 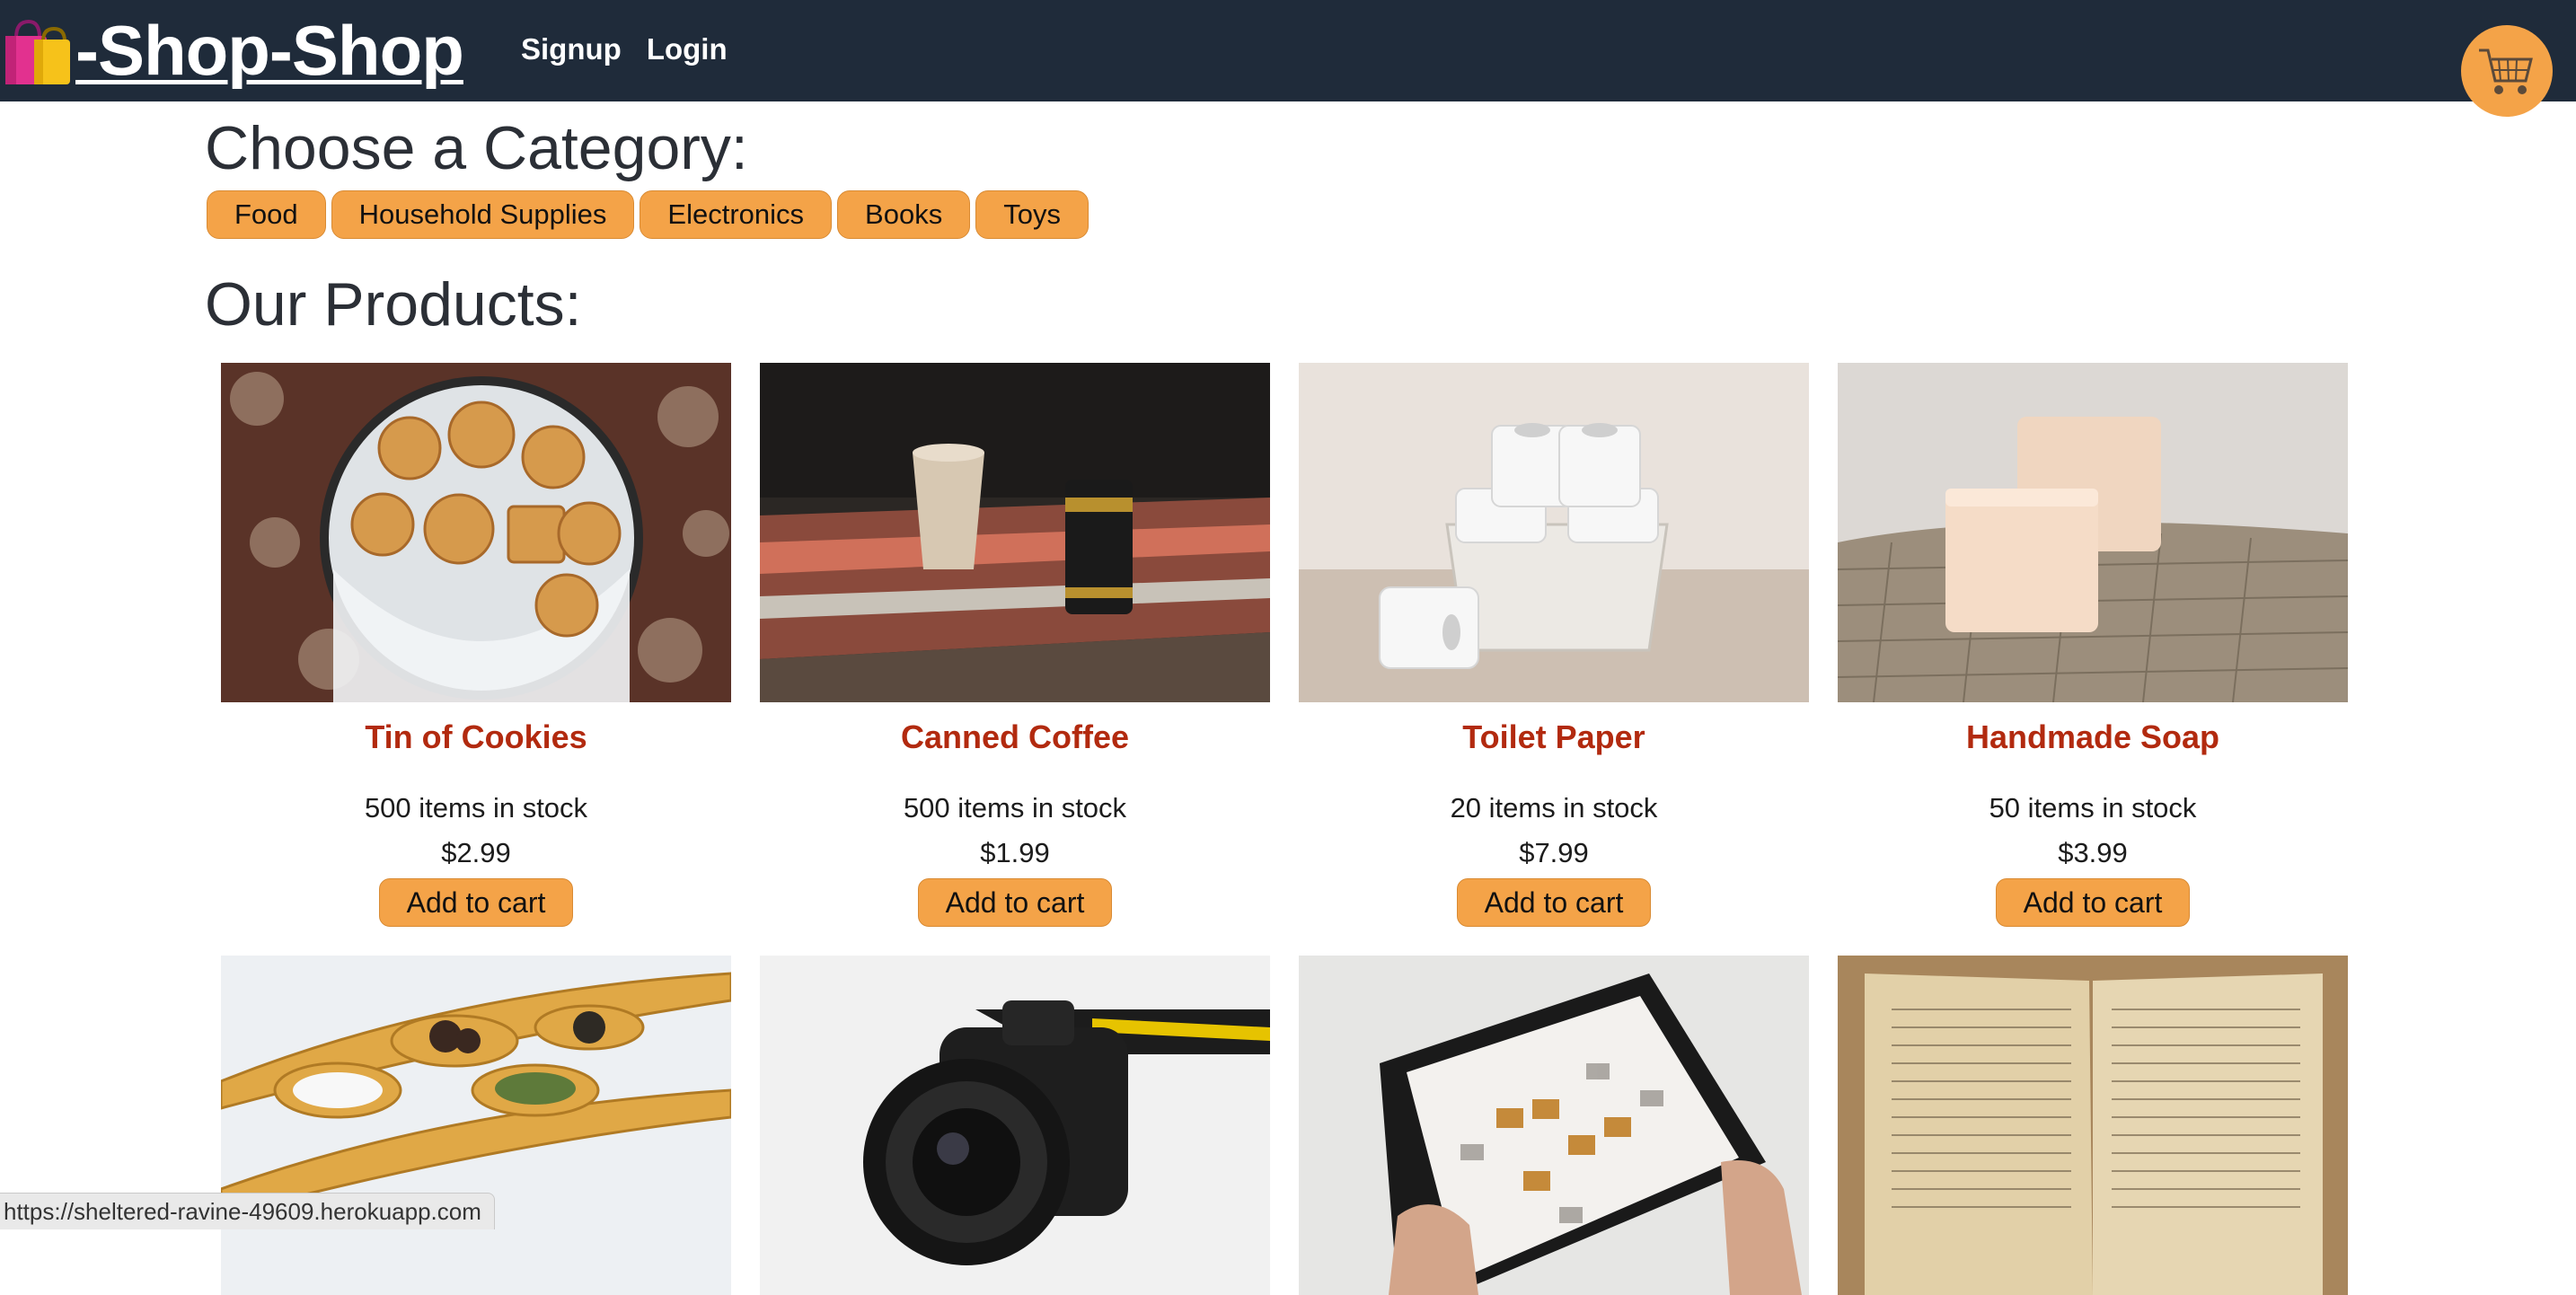 I want to click on price-text: $2.99, so click(x=476, y=852).